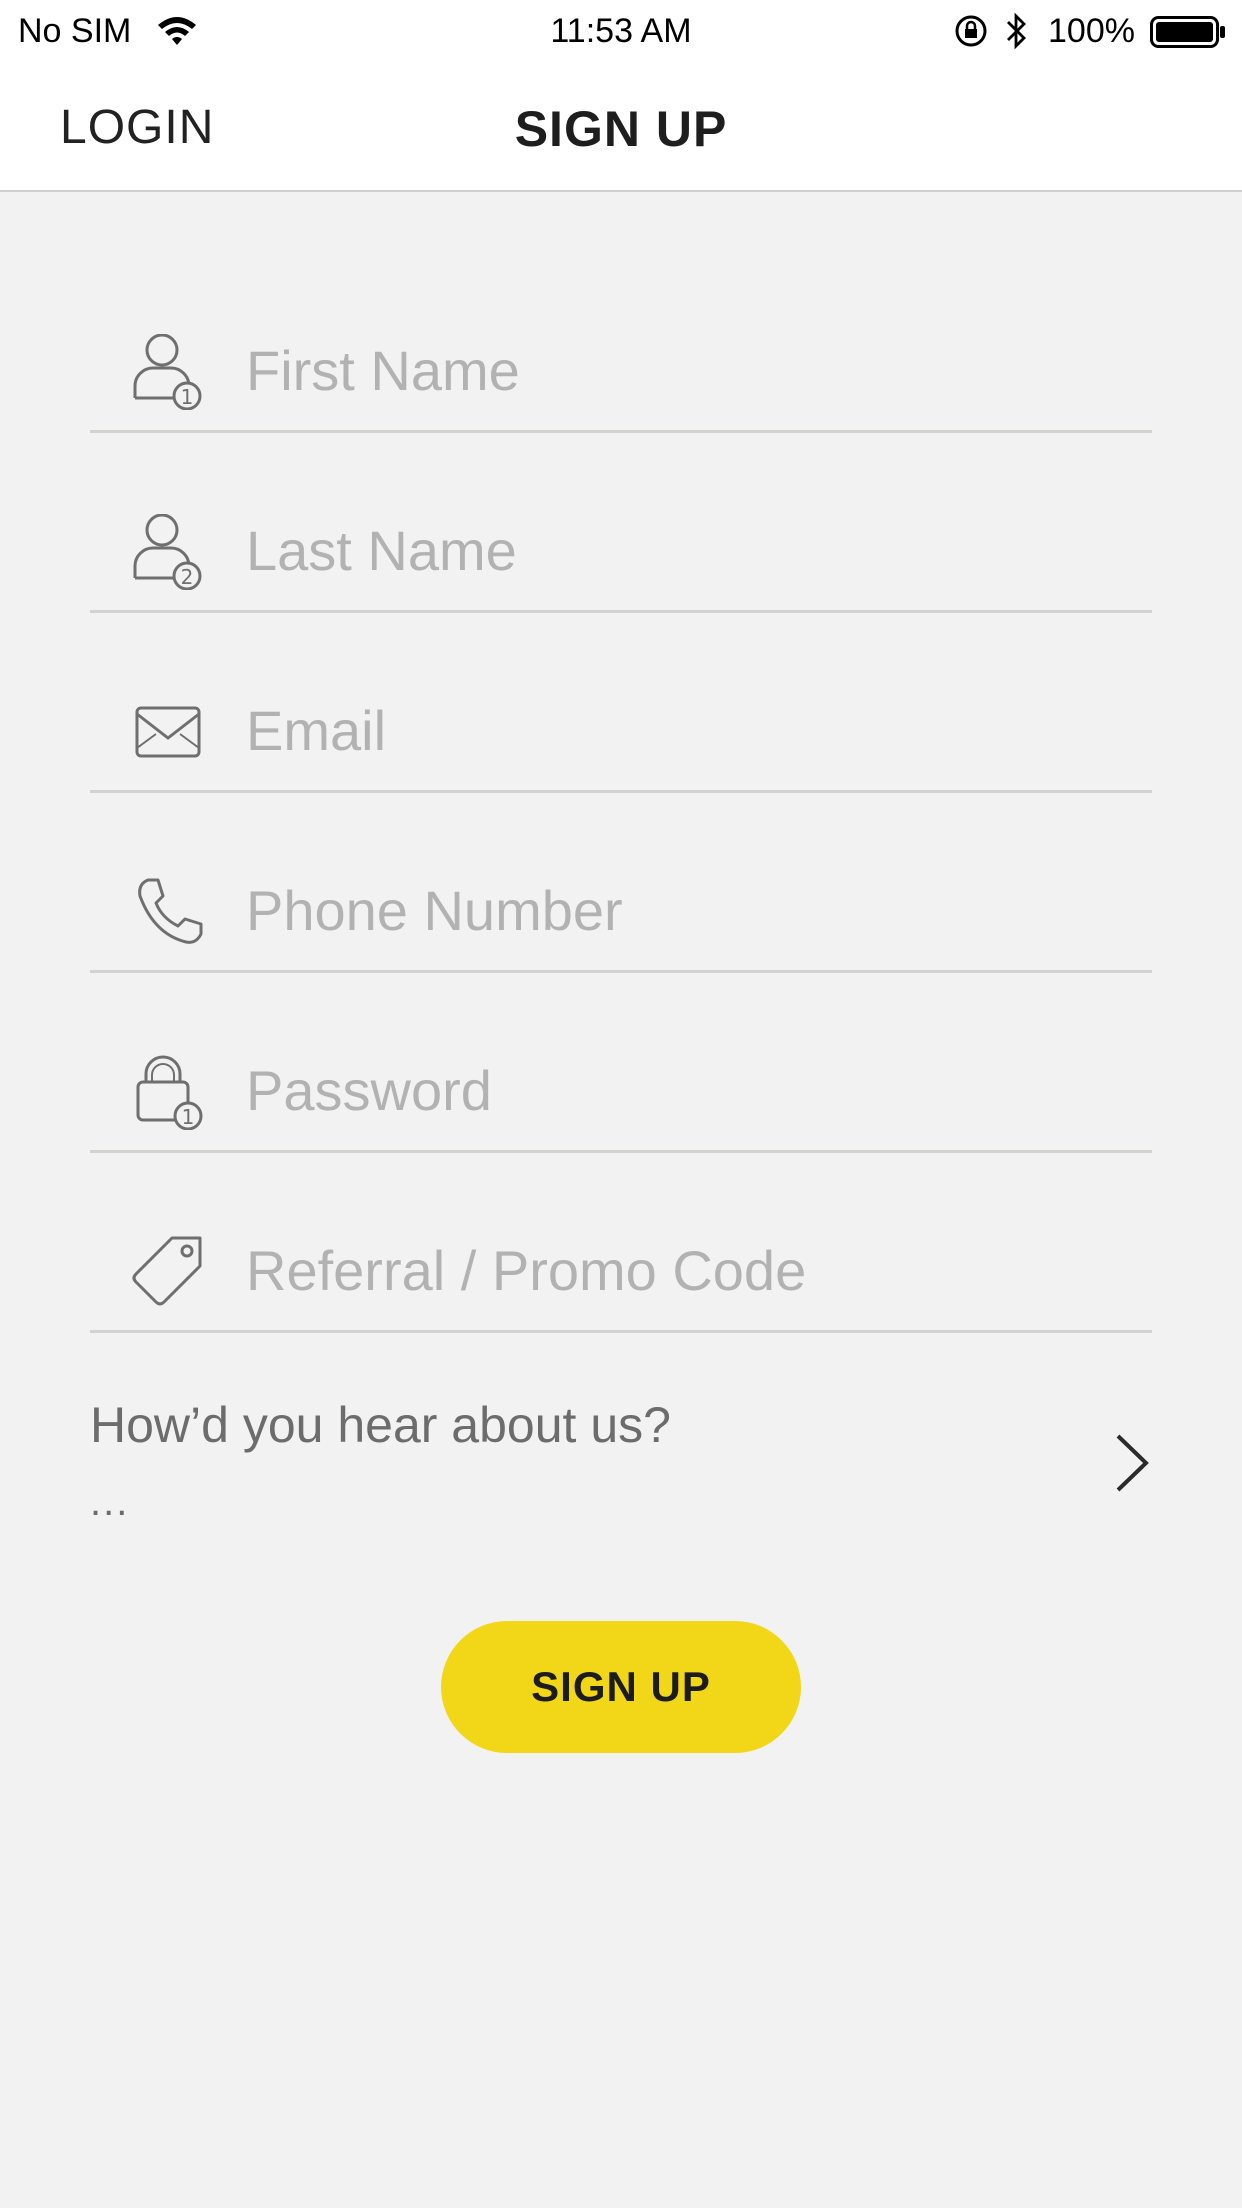 This screenshot has height=2208, width=1242. Describe the element at coordinates (1132, 1465) in the screenshot. I see `chevron-right-icon` at that location.